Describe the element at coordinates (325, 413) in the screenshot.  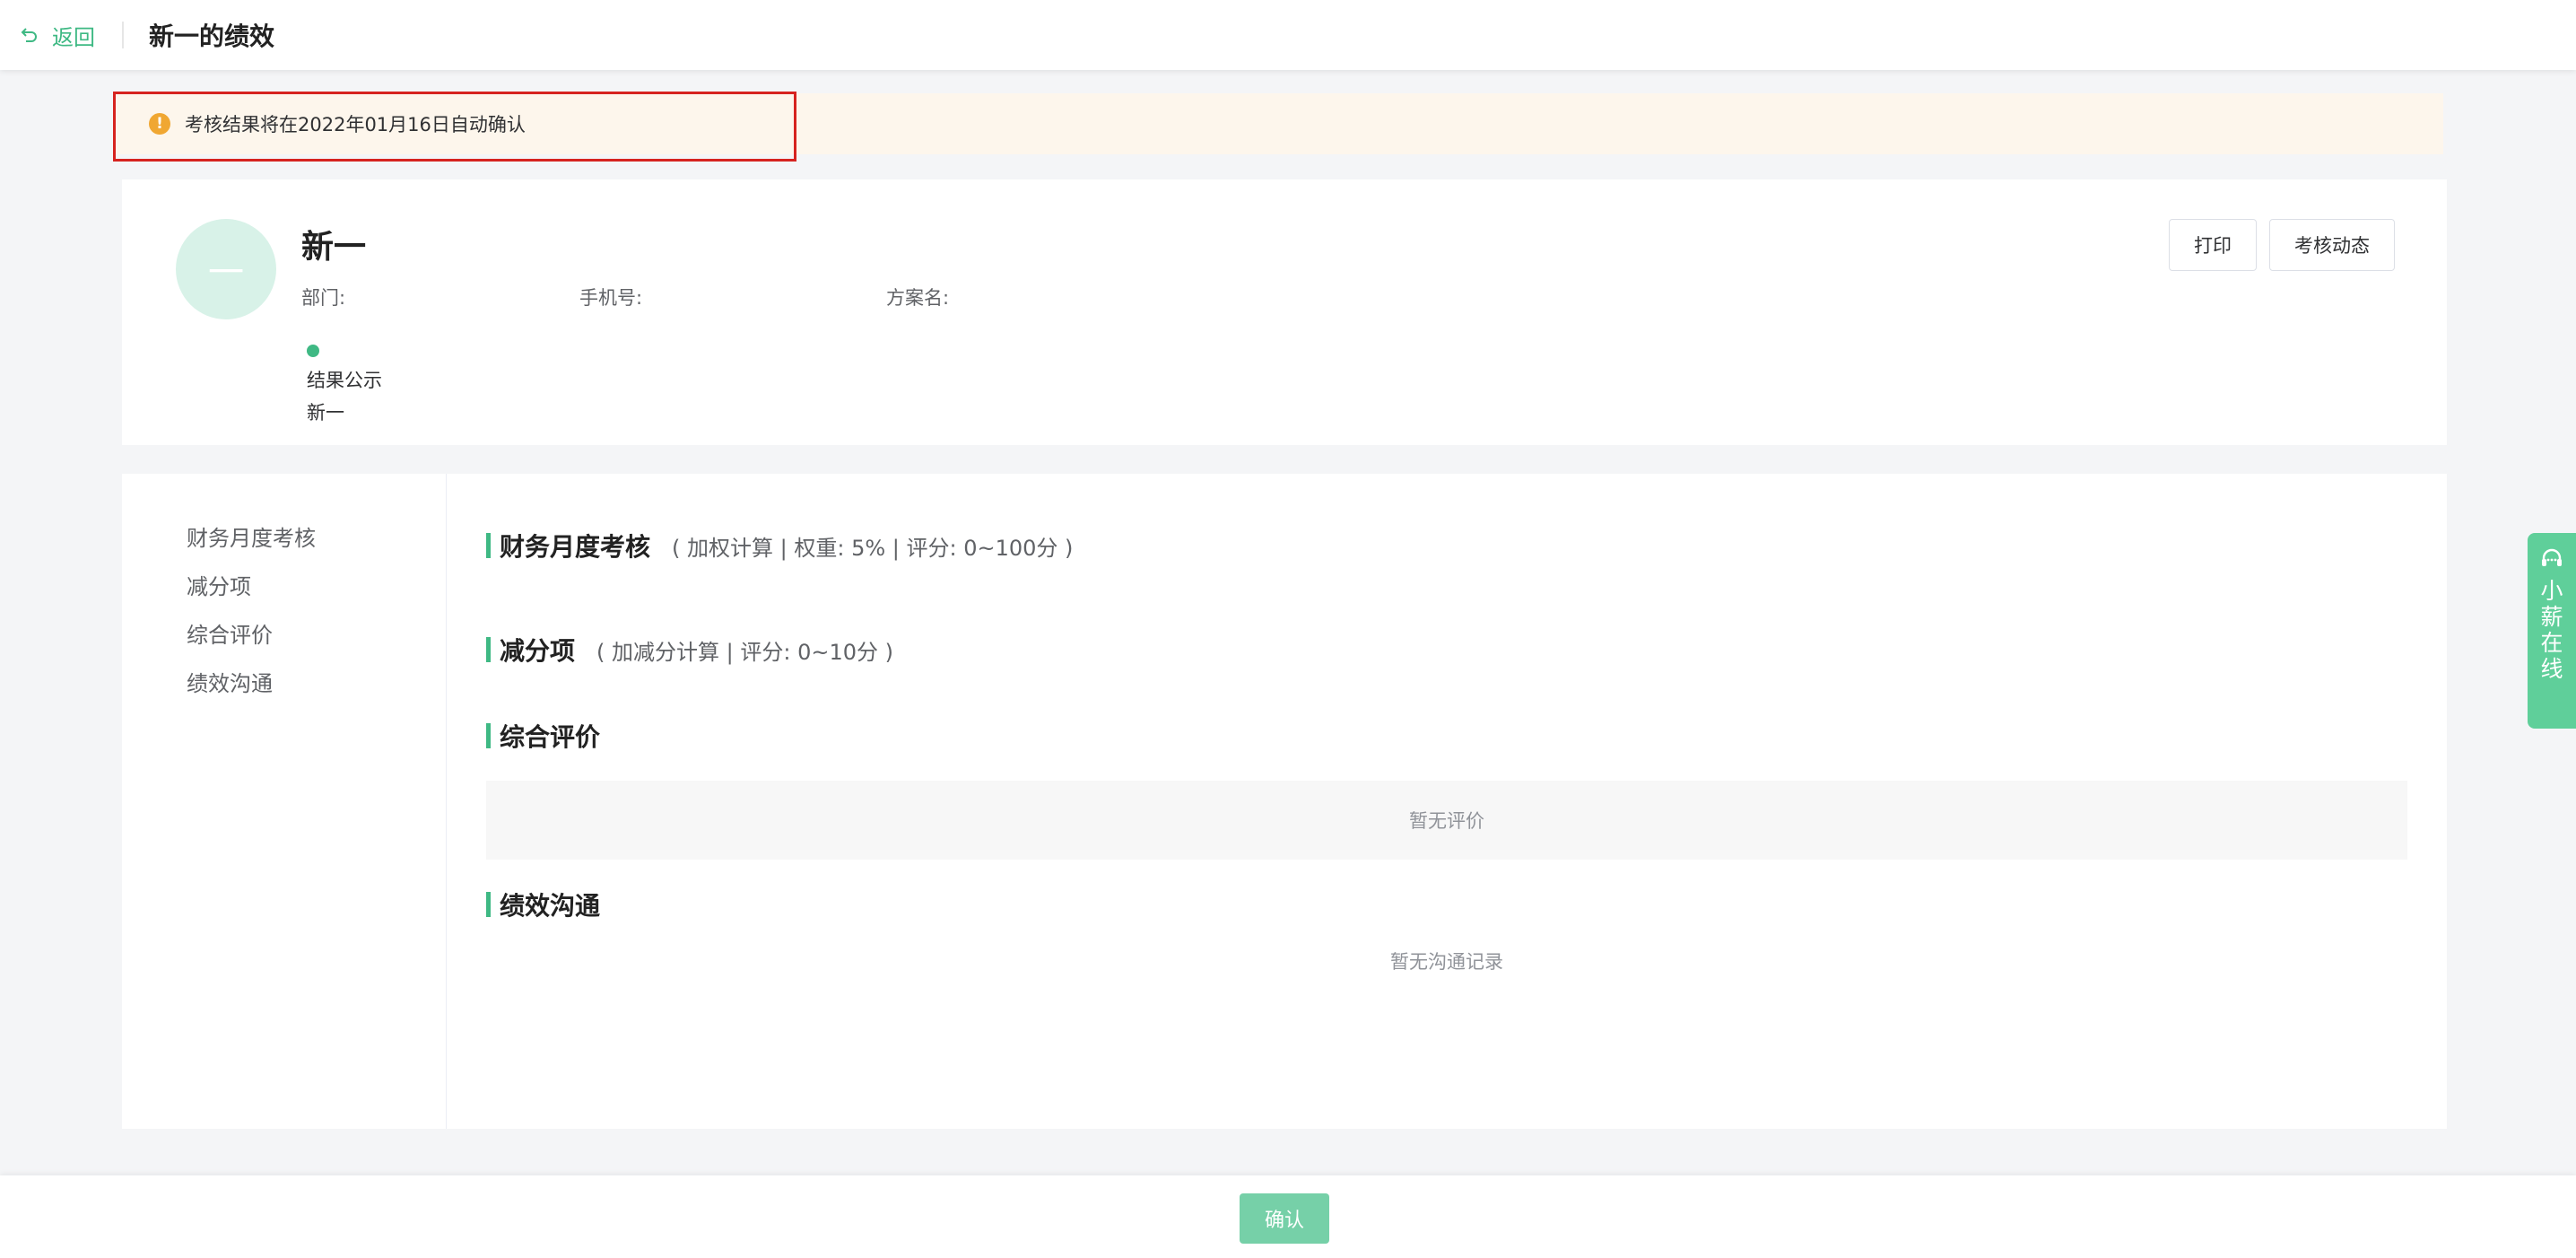
I see `stage-user: 新一` at that location.